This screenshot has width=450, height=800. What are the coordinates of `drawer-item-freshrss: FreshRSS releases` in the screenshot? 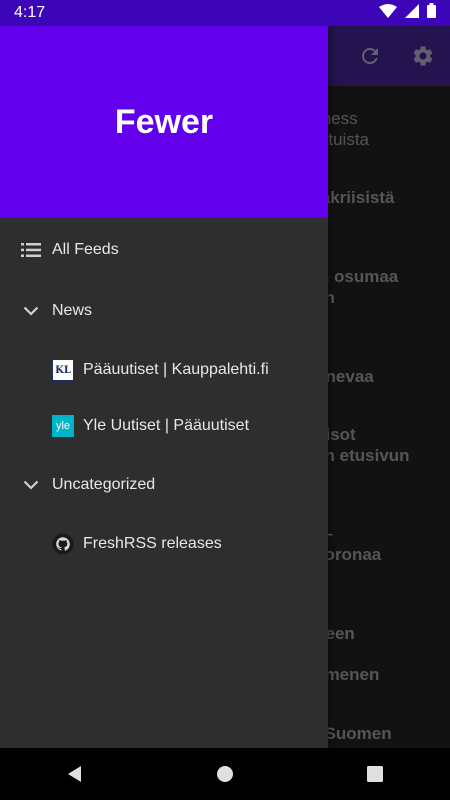 It's located at (164, 544).